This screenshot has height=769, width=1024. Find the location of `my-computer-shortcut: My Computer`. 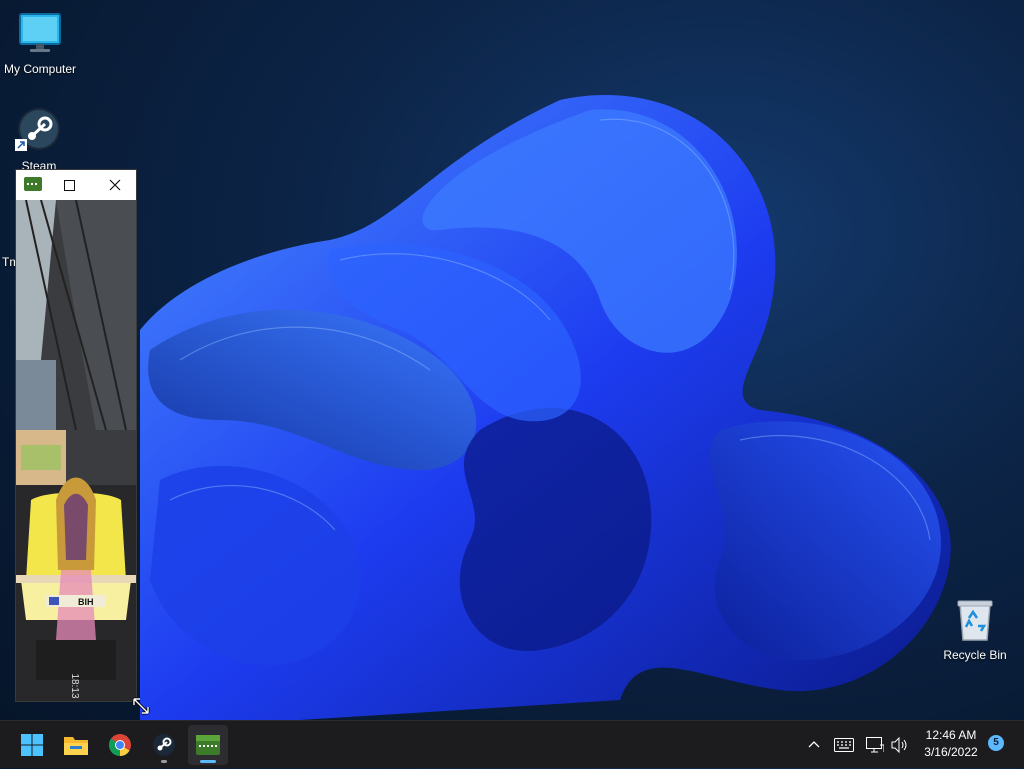

my-computer-shortcut: My Computer is located at coordinates (40, 43).